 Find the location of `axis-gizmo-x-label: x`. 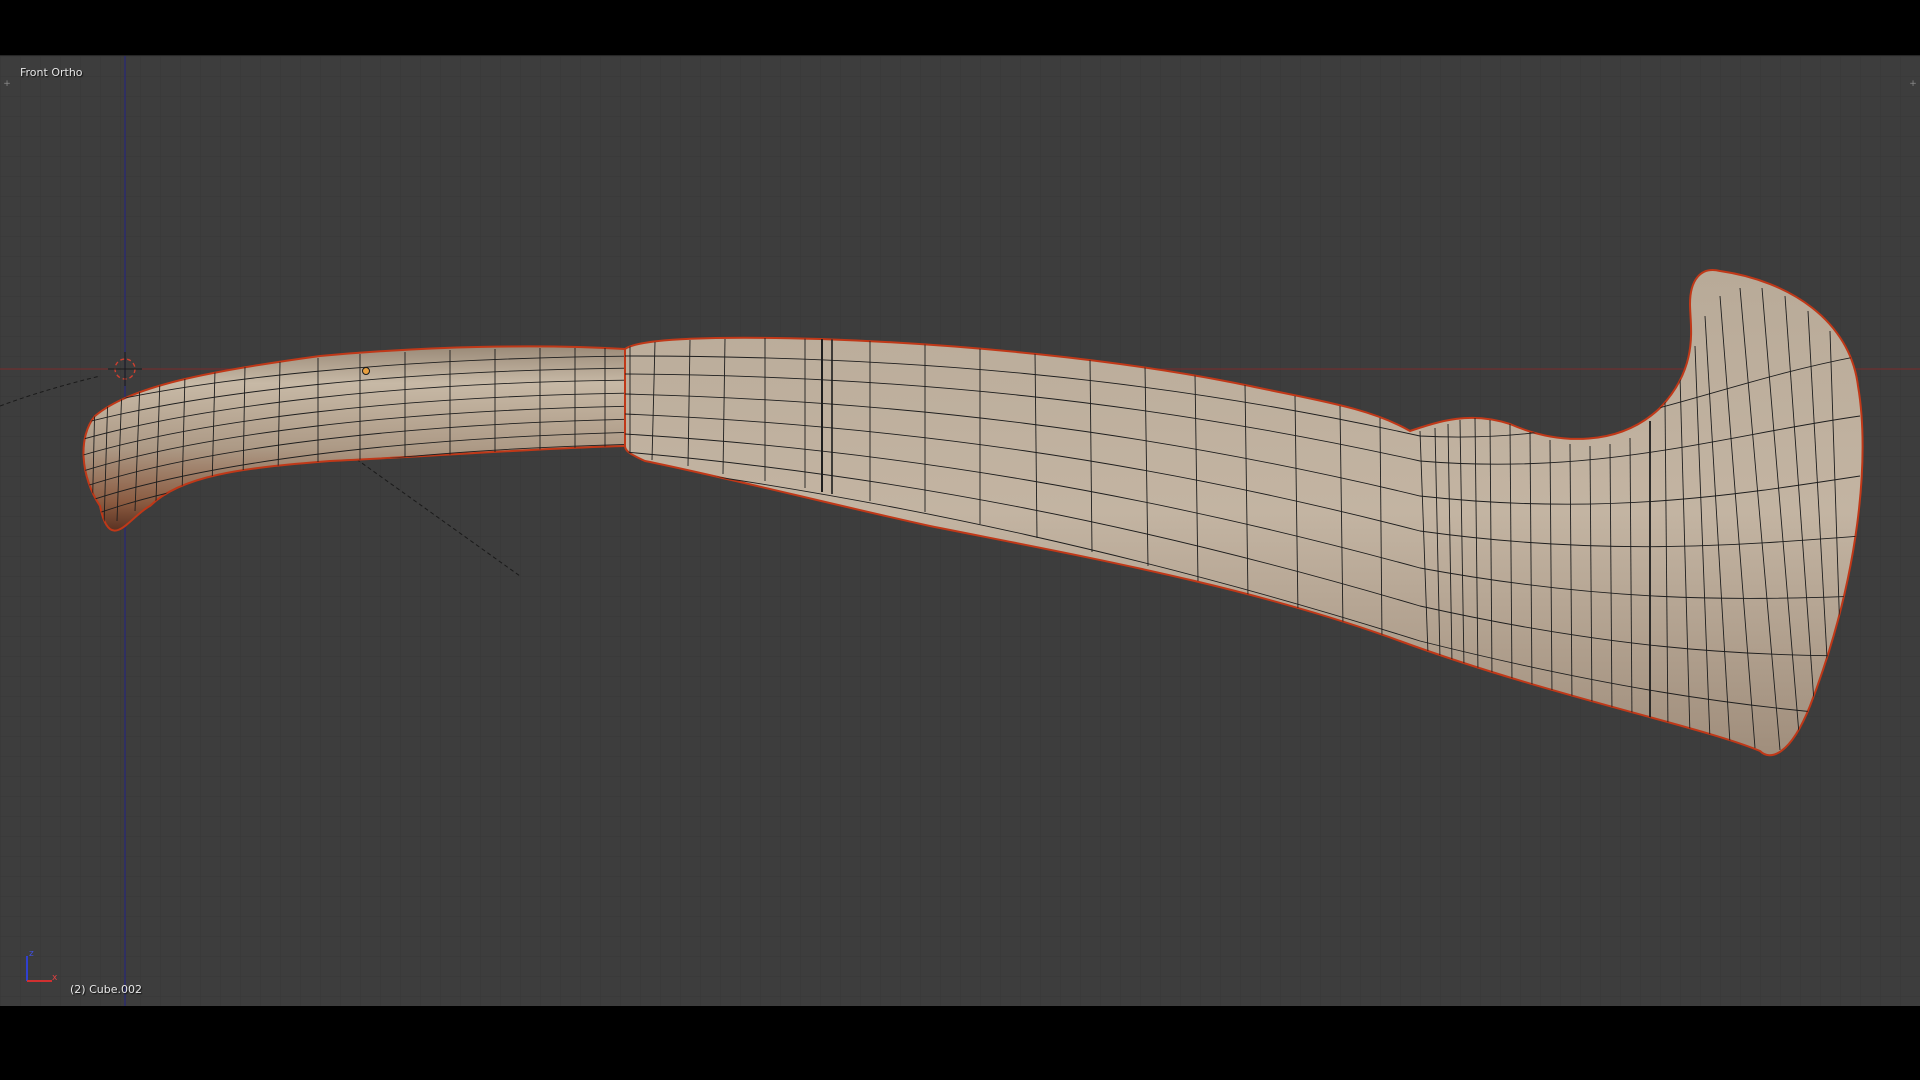

axis-gizmo-x-label: x is located at coordinates (55, 978).